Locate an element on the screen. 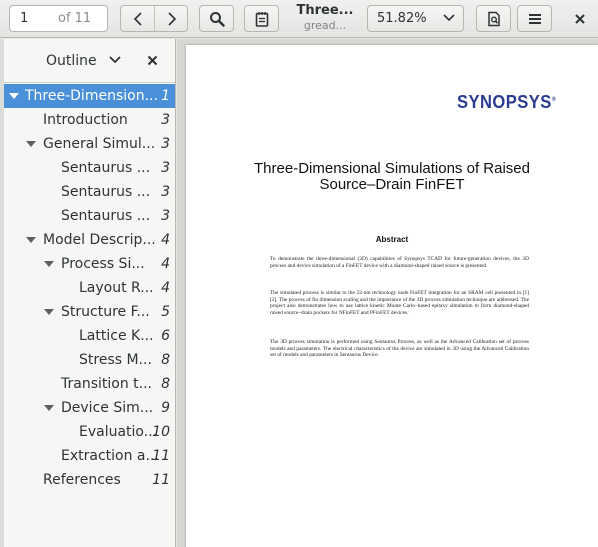  print-preview-button is located at coordinates (493, 18).